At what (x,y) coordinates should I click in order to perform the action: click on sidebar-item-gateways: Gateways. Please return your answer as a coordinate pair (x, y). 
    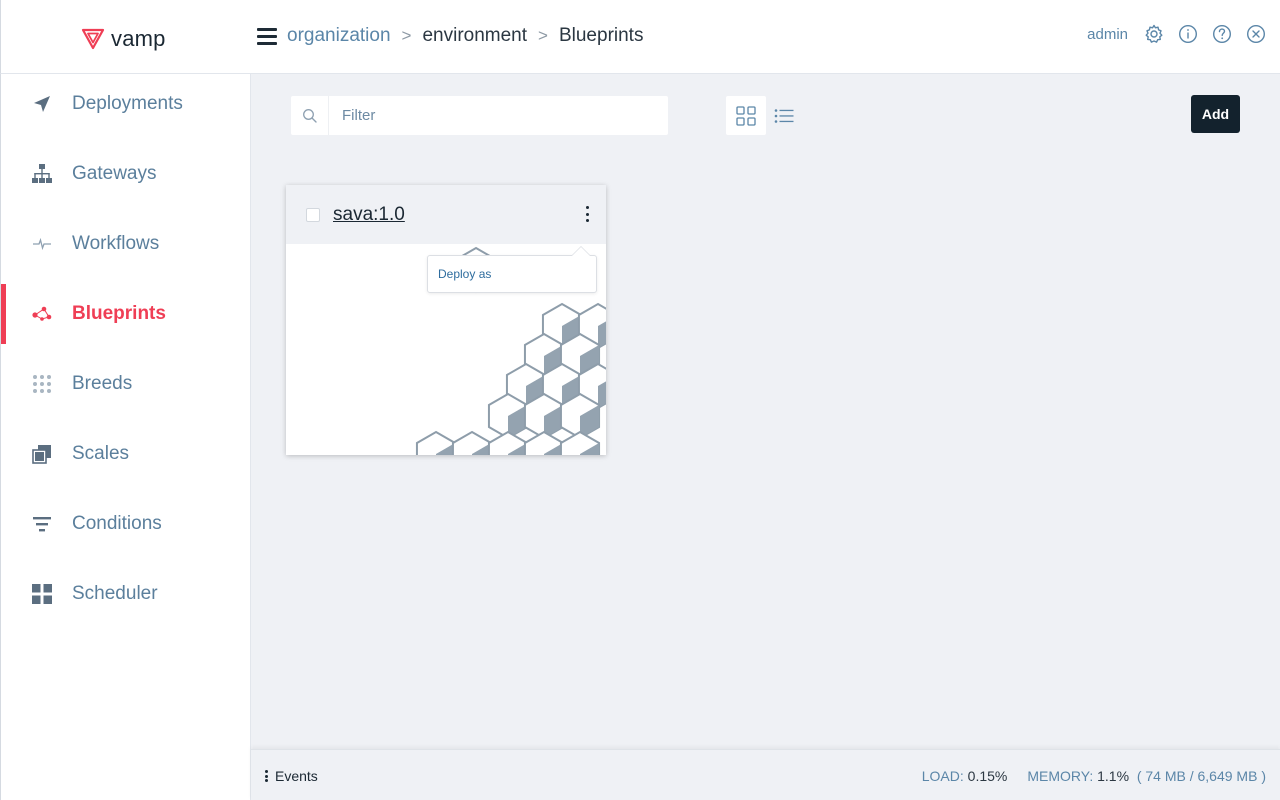
    Looking at the image, I should click on (126, 174).